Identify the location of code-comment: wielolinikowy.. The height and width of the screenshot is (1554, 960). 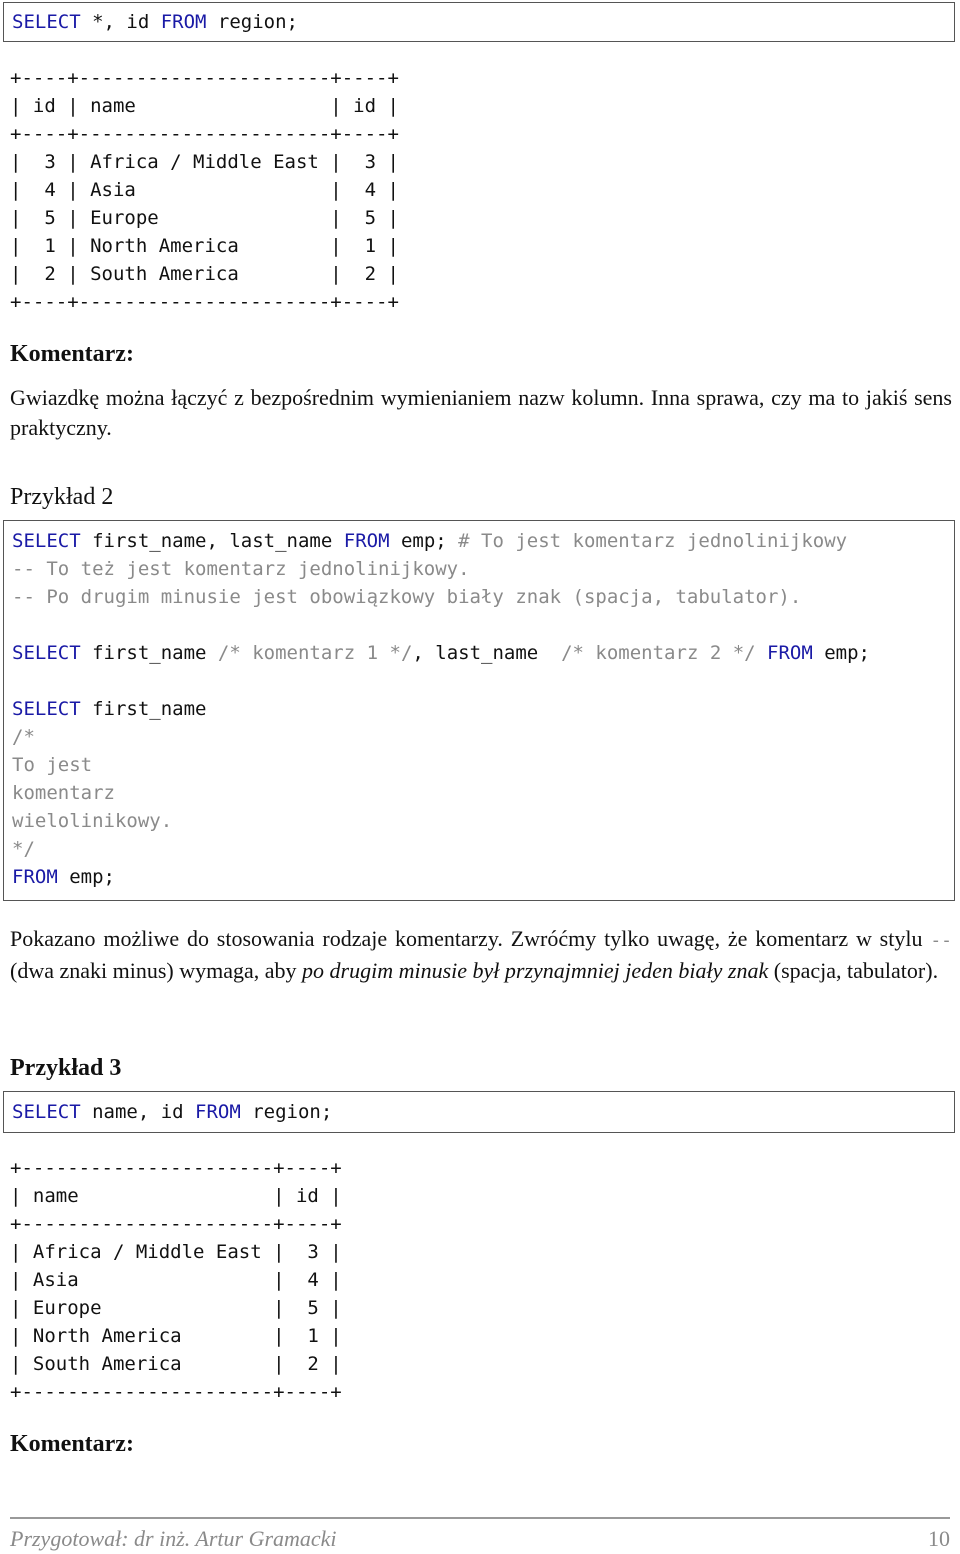
(92, 821).